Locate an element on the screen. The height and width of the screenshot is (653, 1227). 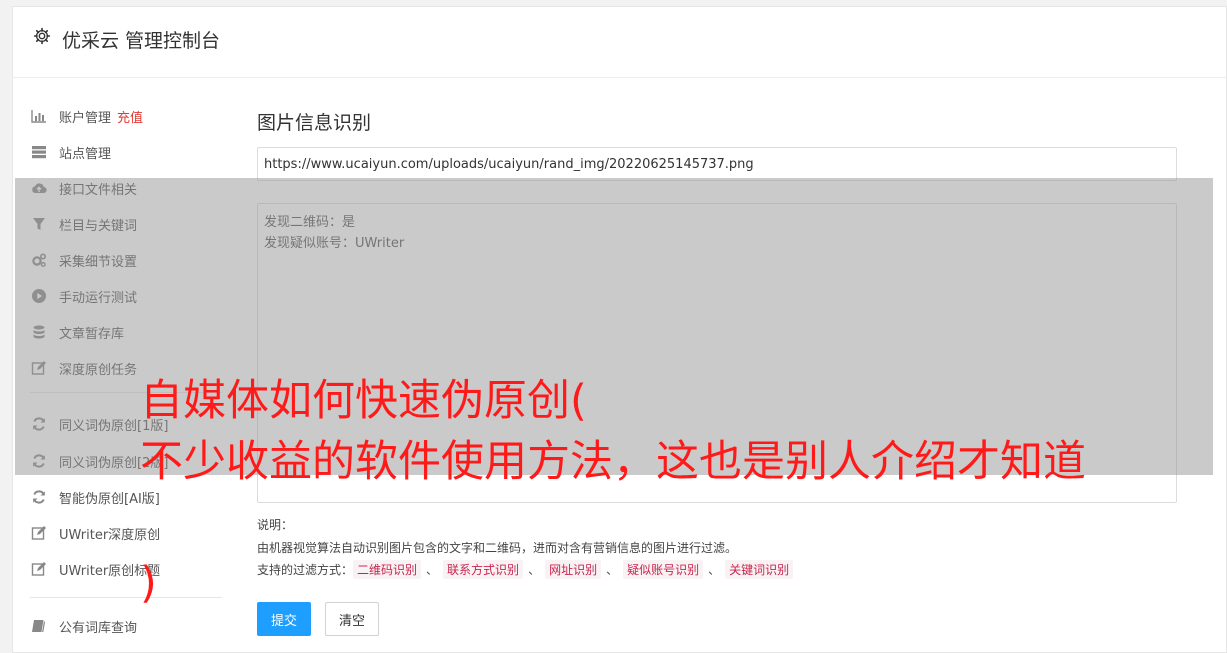
filter-tag: 二维码识别 is located at coordinates (387, 569).